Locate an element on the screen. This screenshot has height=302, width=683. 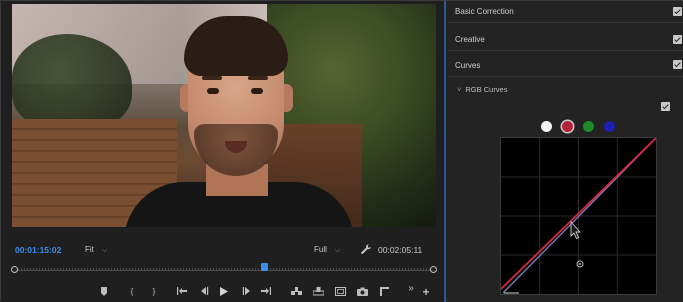
rgb-curves-header: ˅ RGB Curves is located at coordinates (482, 89).